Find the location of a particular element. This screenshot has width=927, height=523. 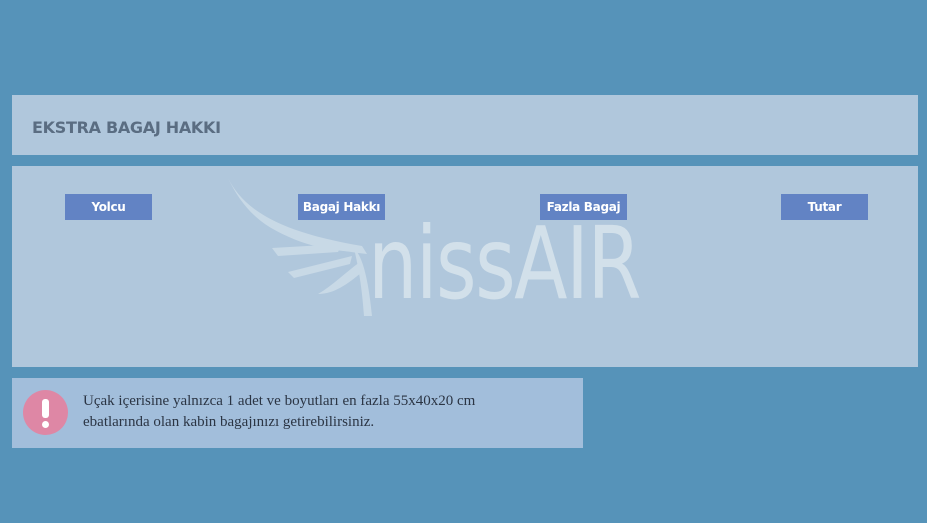

section-header: EKSTRA BAGAJ HAKKI is located at coordinates (465, 125).